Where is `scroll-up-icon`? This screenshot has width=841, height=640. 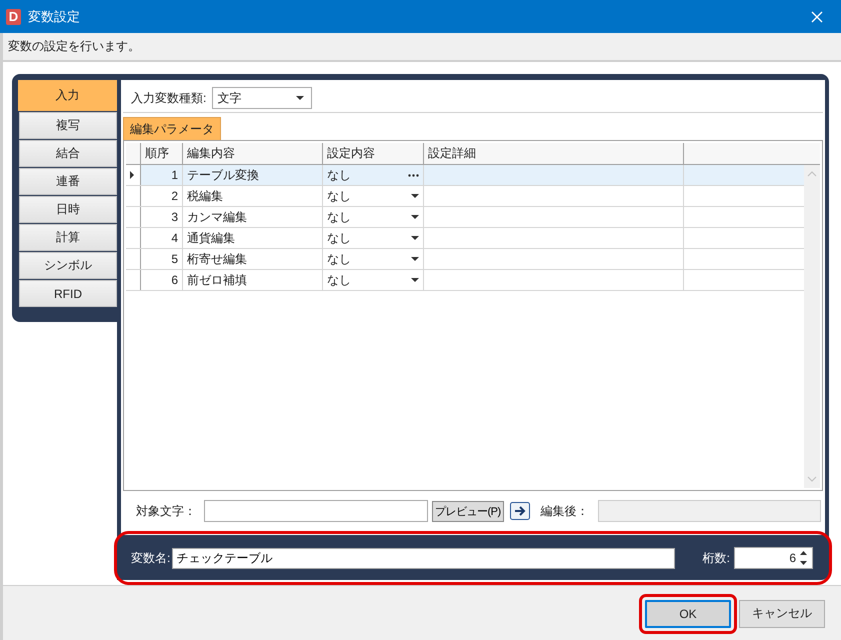
scroll-up-icon is located at coordinates (812, 174).